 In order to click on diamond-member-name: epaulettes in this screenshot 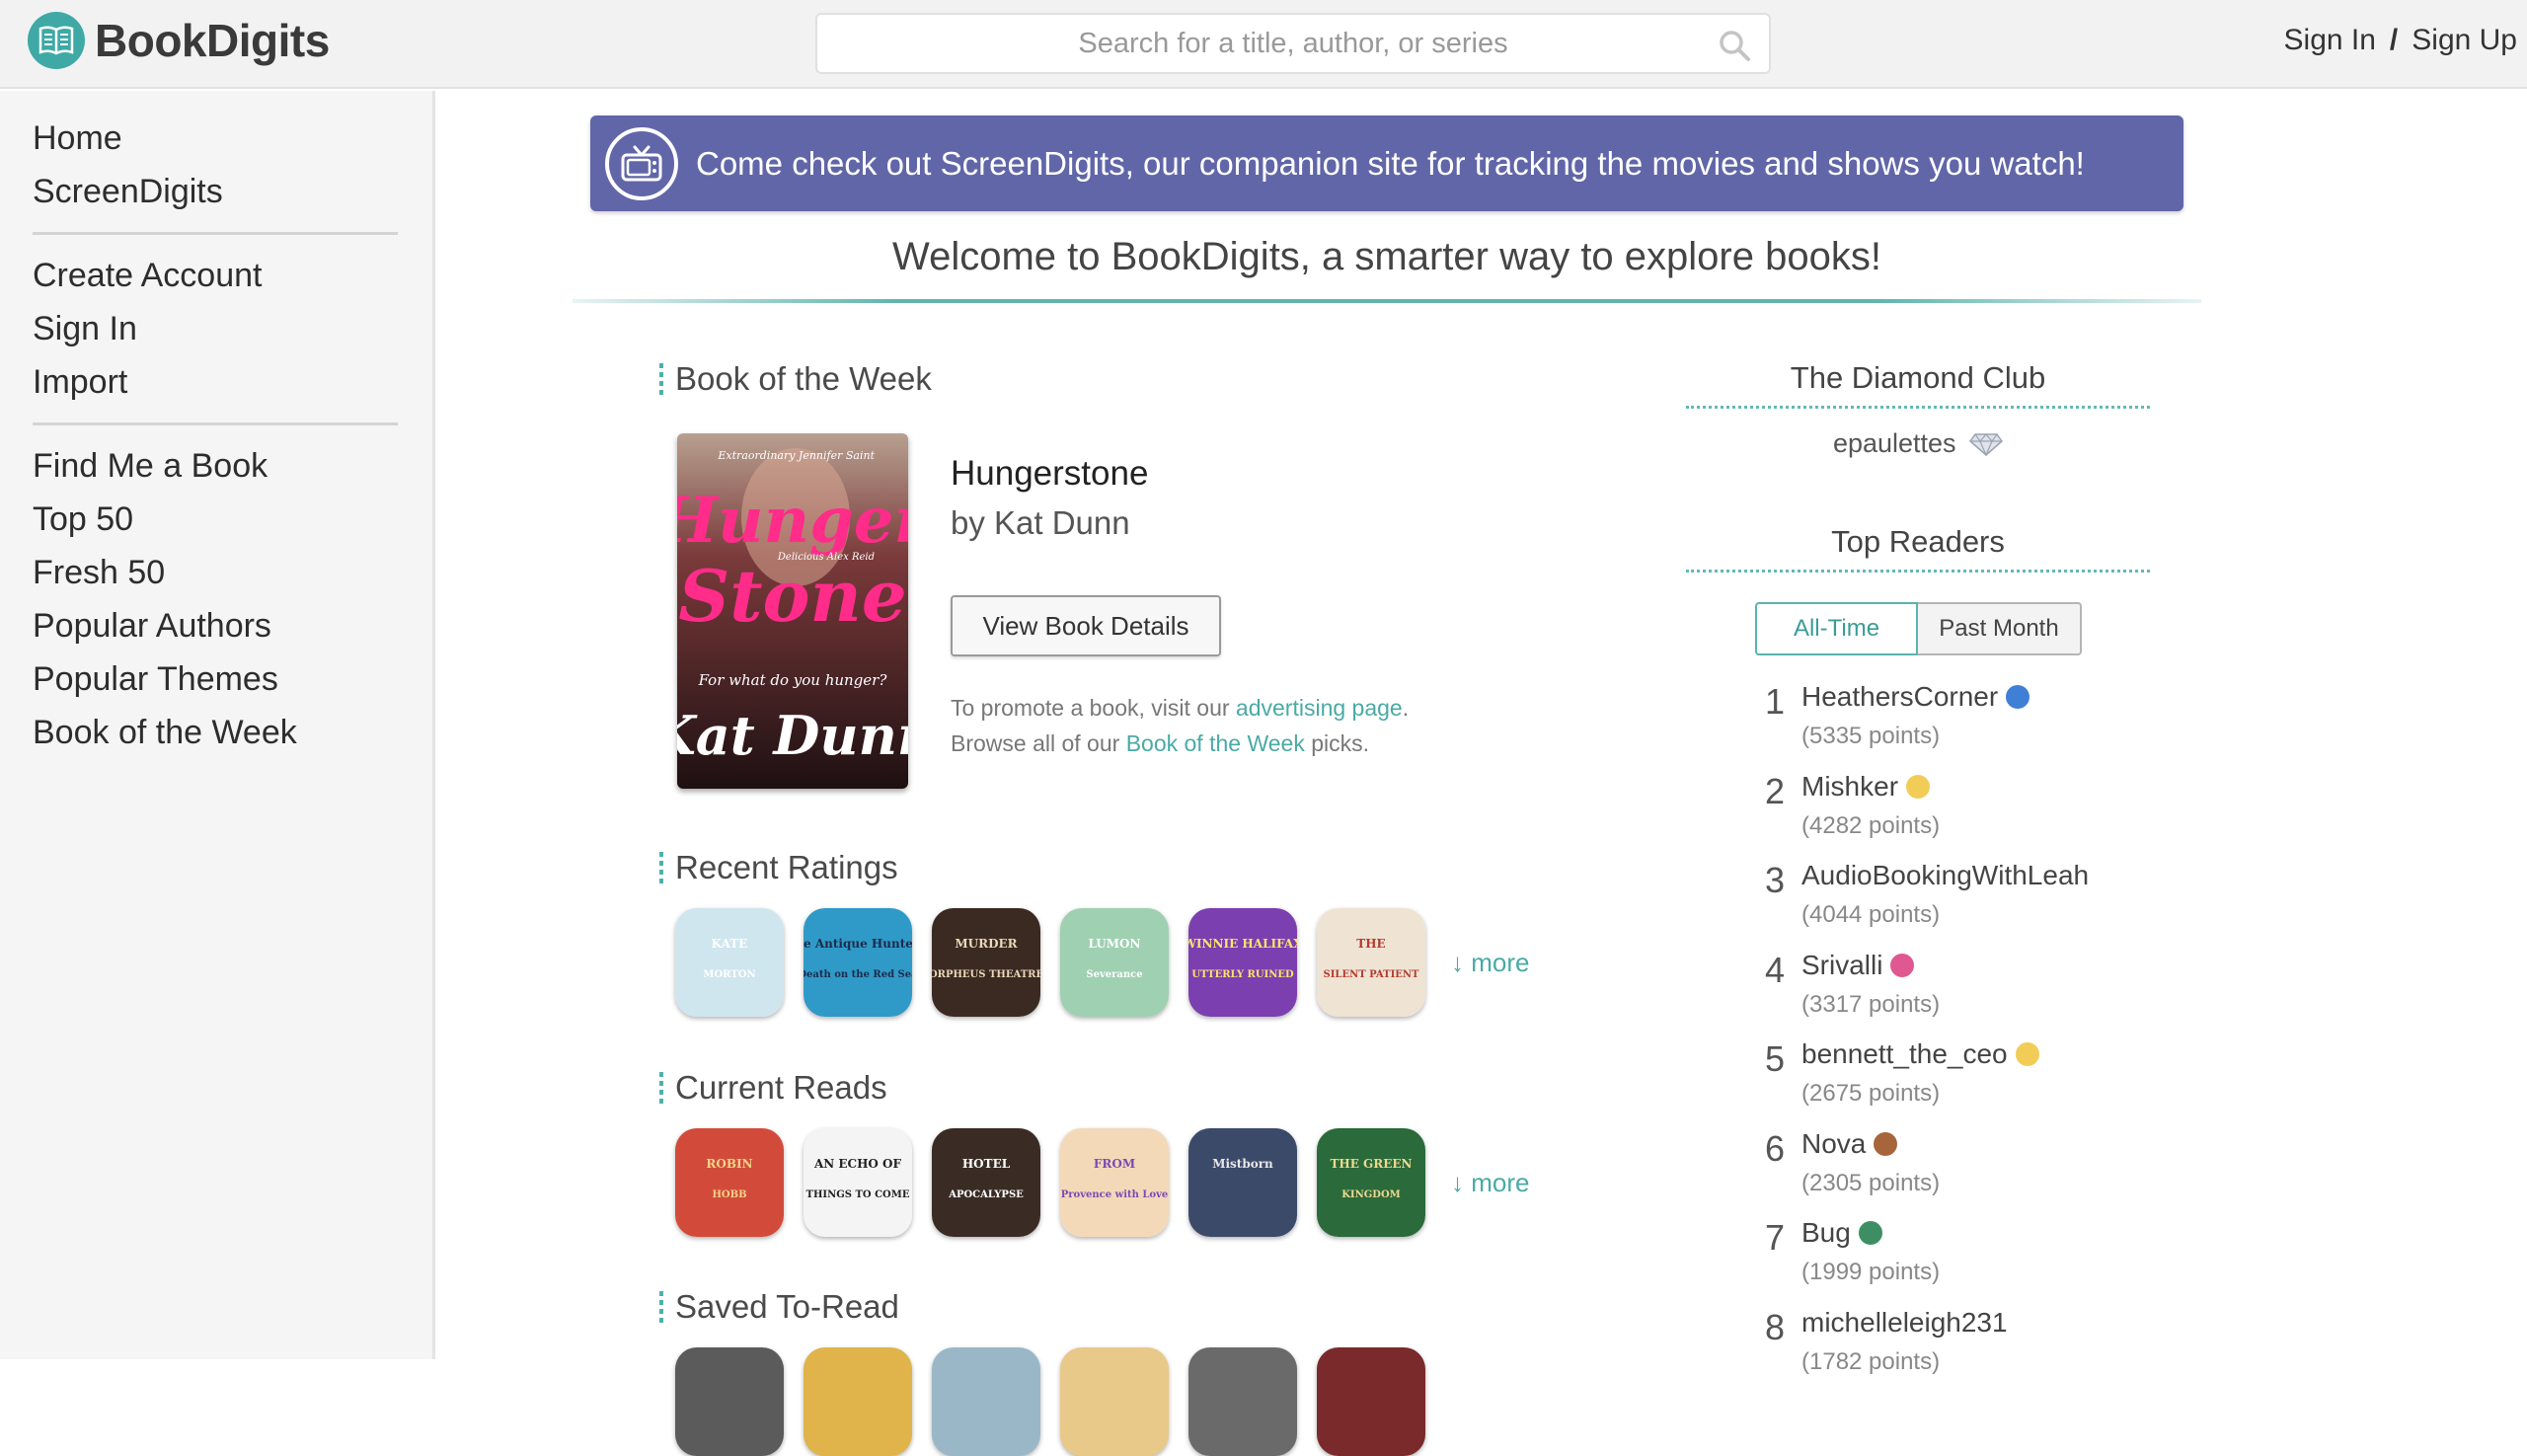, I will do `click(1894, 443)`.